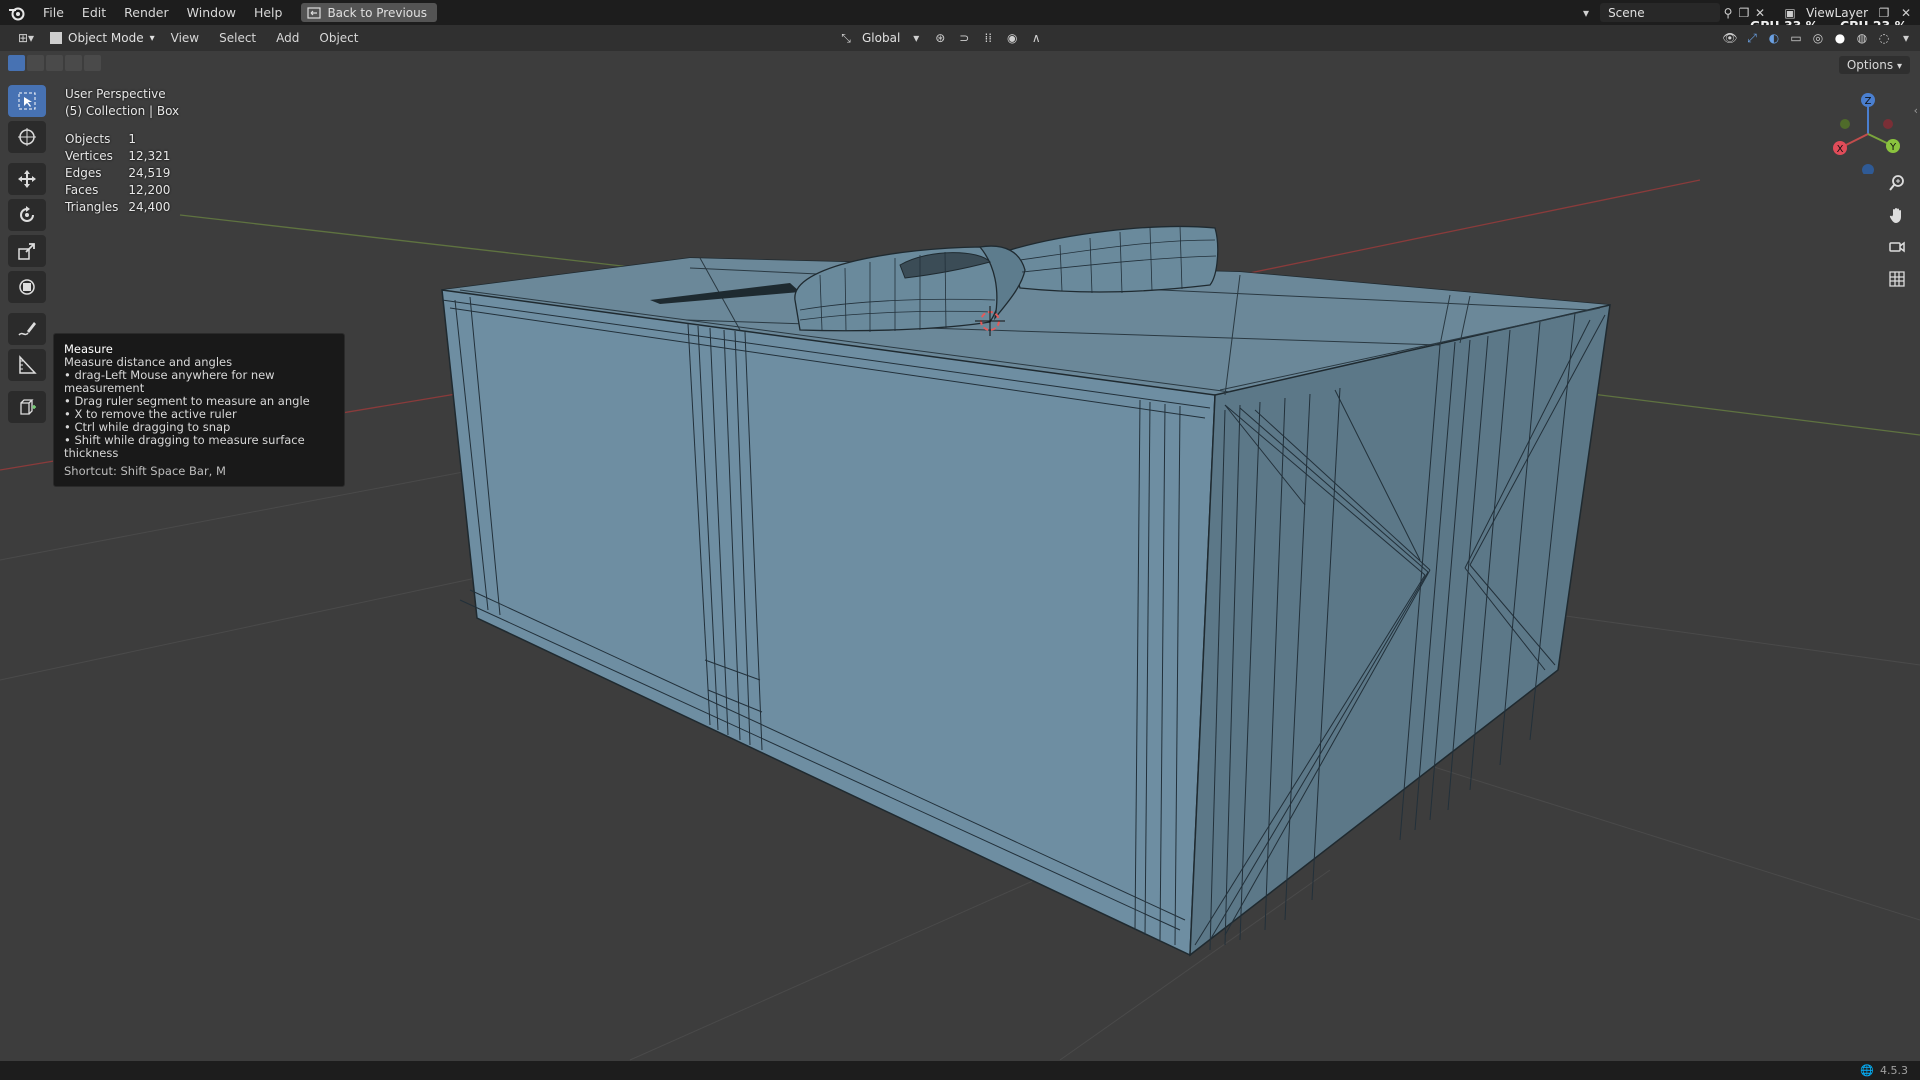  What do you see at coordinates (1730, 38) in the screenshot?
I see `visibility-icon: 👁` at bounding box center [1730, 38].